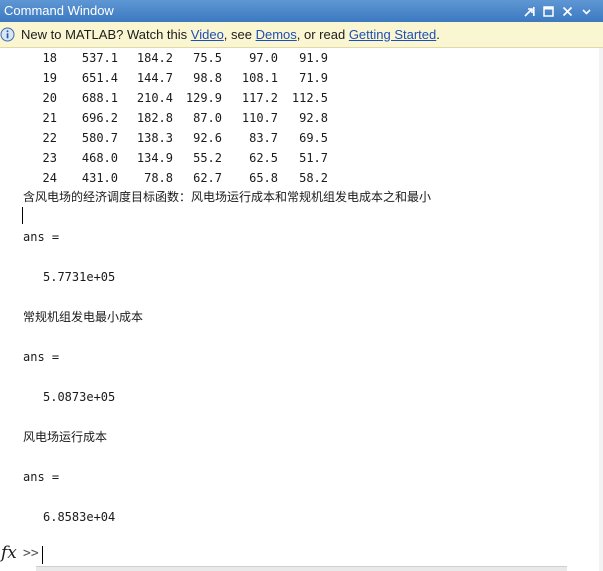 The image size is (603, 571). I want to click on options-chevron-icon, so click(586, 11).